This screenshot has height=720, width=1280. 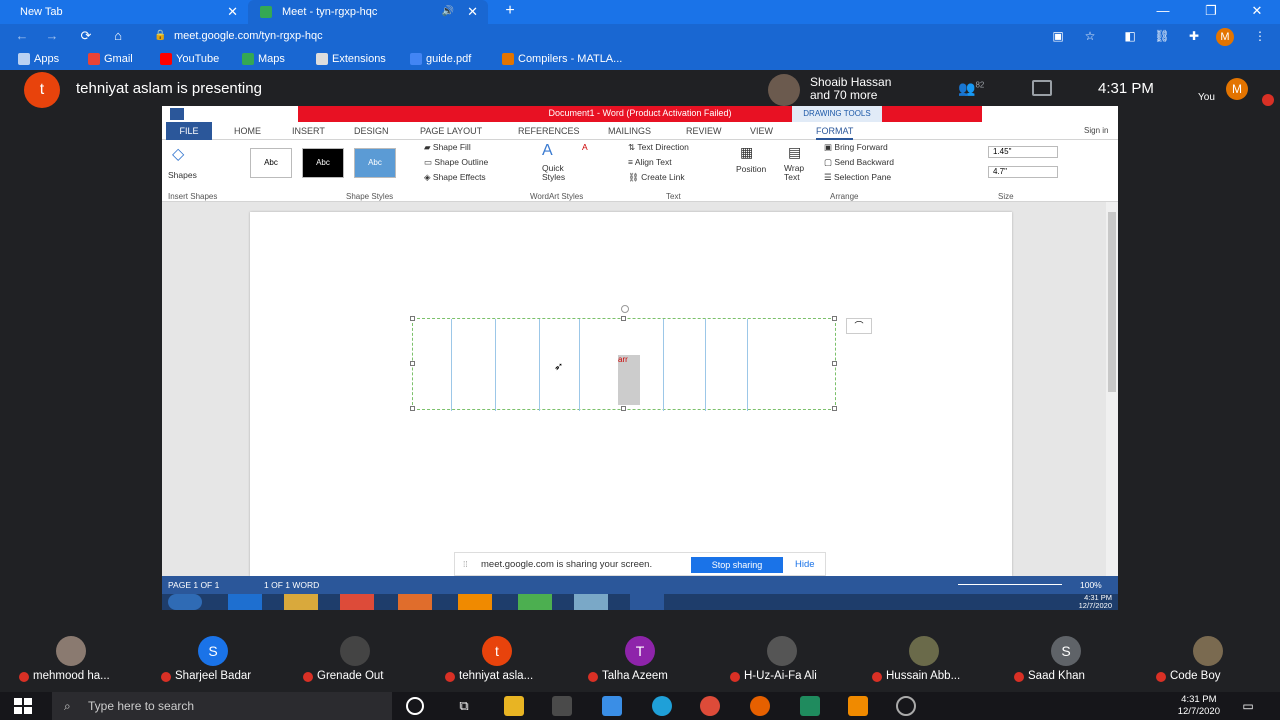 What do you see at coordinates (182, 175) in the screenshot?
I see `shapes-button: Shapes` at bounding box center [182, 175].